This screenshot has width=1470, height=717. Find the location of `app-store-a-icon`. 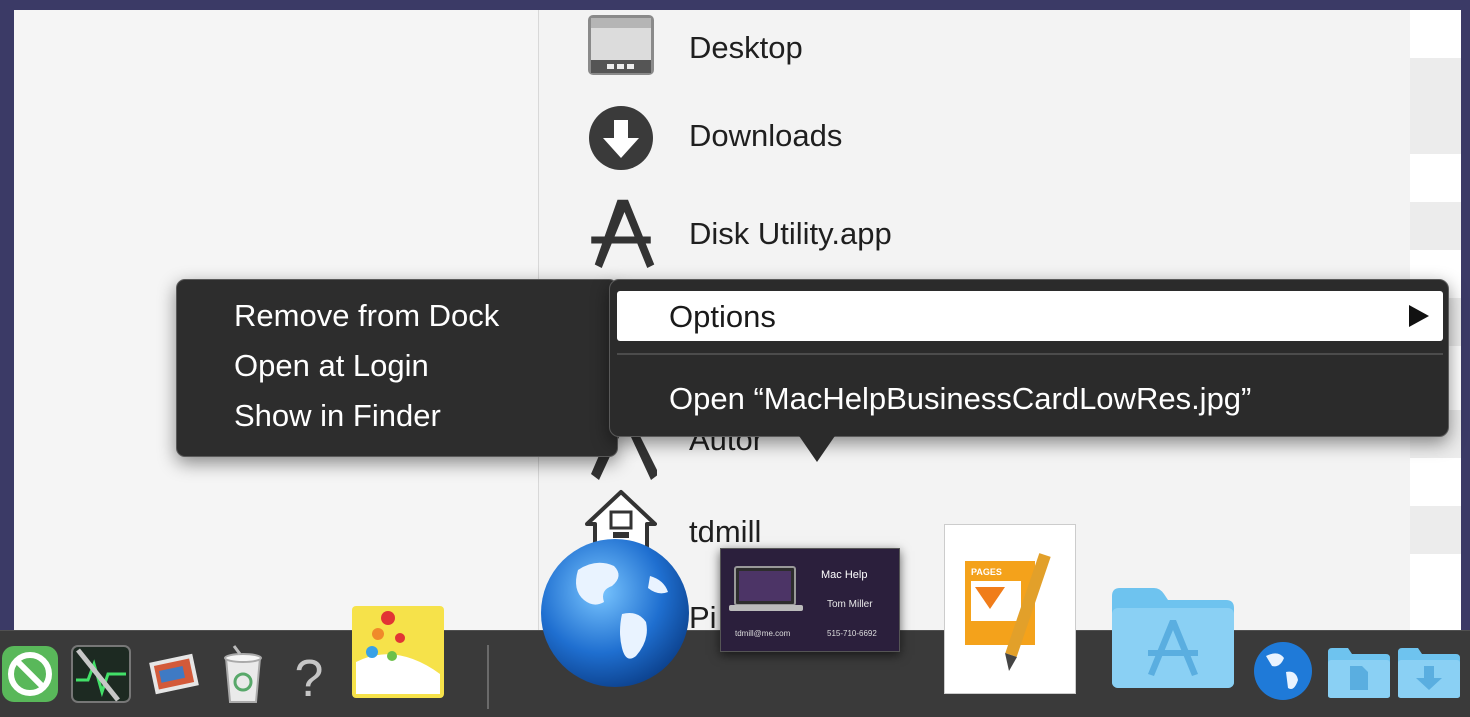

app-store-a-icon is located at coordinates (623, 233).